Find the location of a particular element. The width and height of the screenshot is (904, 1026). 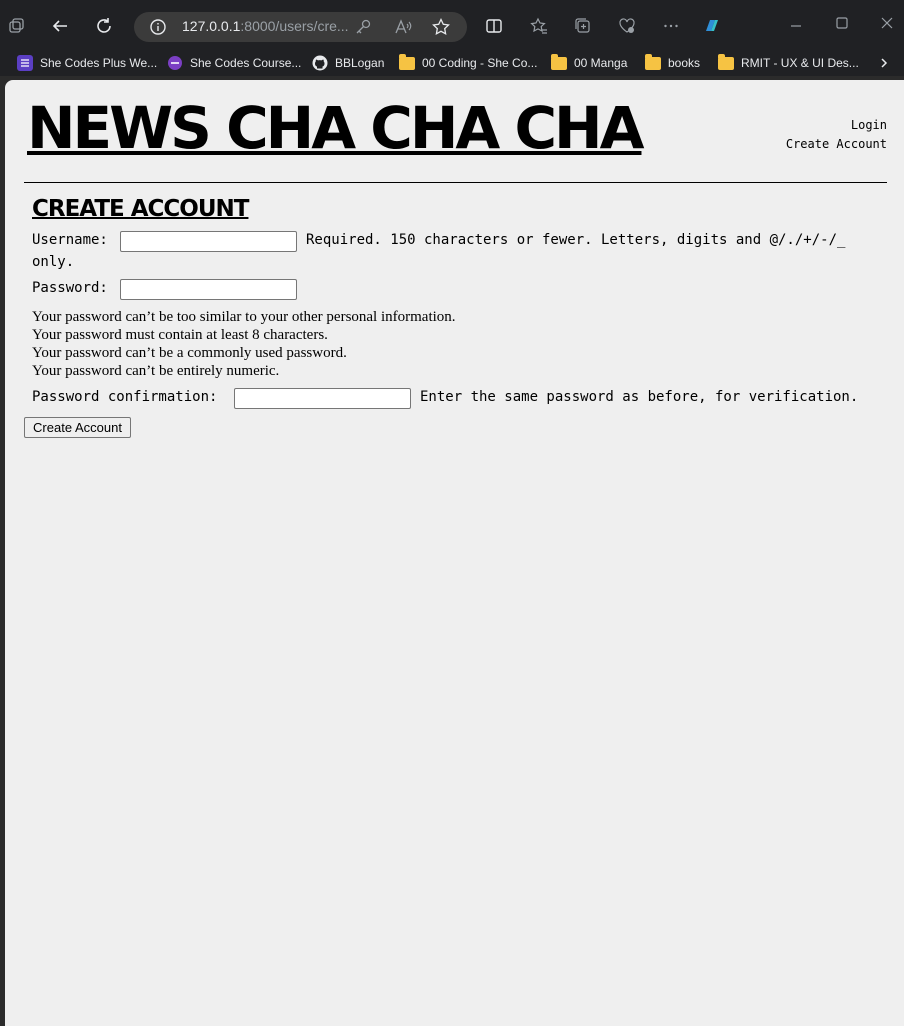

bookmark-00-manga: 00 Manga is located at coordinates (589, 63).